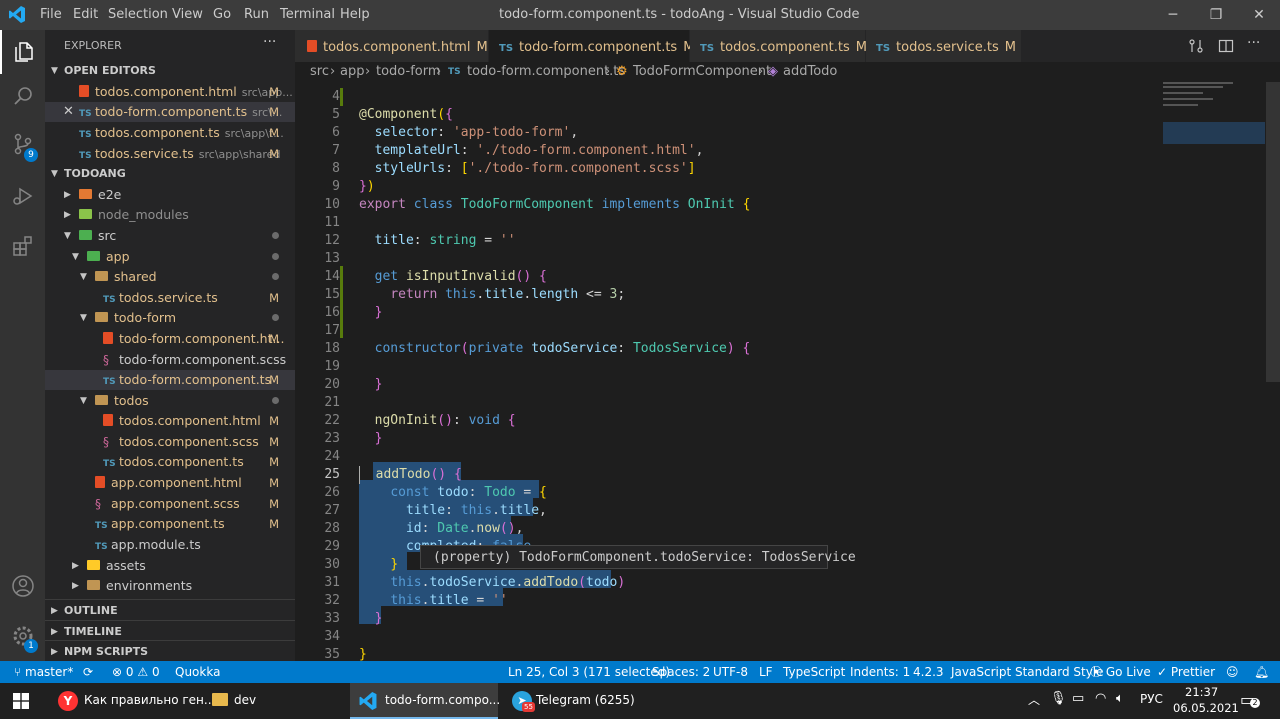 The image size is (1280, 719). Describe the element at coordinates (1258, 15) in the screenshot. I see `close-window-button: ✕` at that location.